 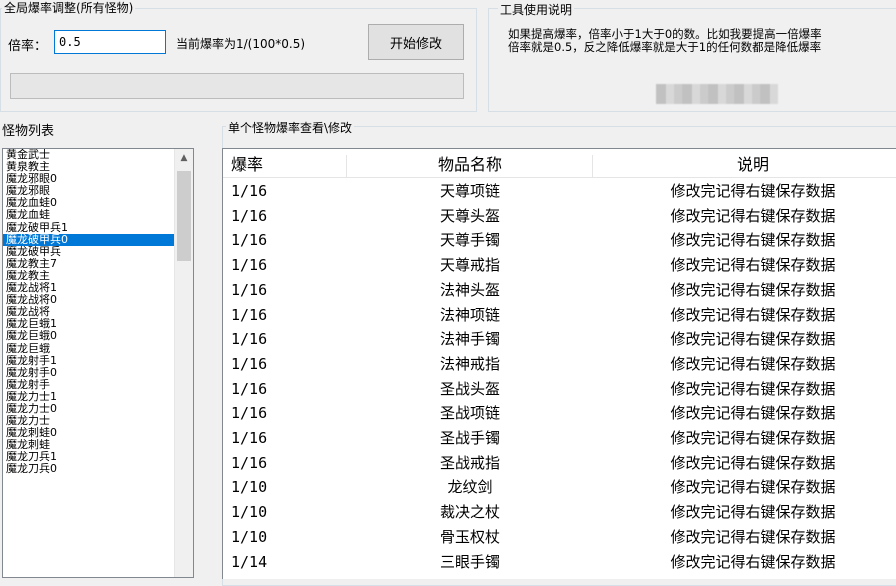 What do you see at coordinates (28, 46) in the screenshot?
I see `rate-label: 倍率：` at bounding box center [28, 46].